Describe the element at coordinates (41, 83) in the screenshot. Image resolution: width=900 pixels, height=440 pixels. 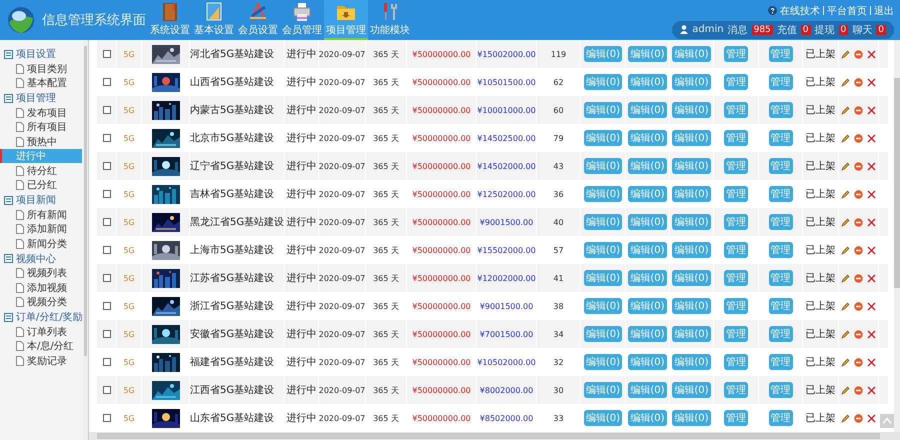
I see `sidebar-item: 基本配置` at that location.